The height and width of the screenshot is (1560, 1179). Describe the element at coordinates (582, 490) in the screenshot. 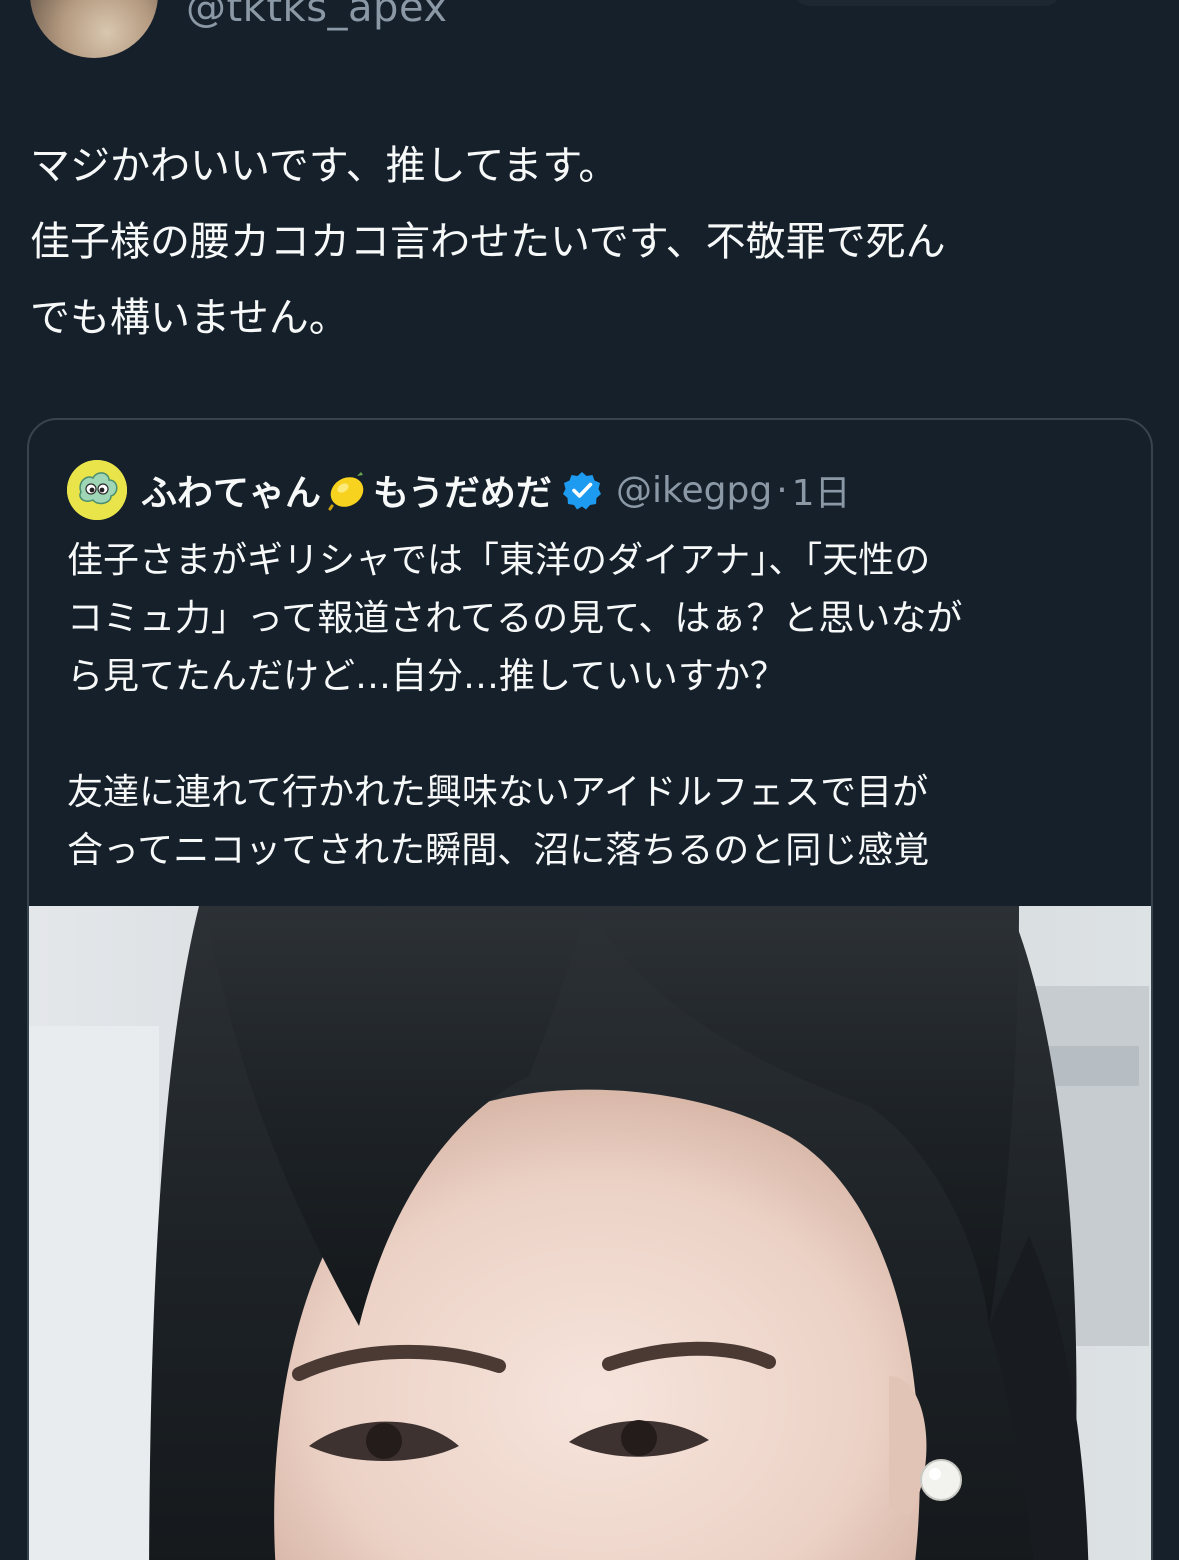

I see `verified-badge-icon` at that location.